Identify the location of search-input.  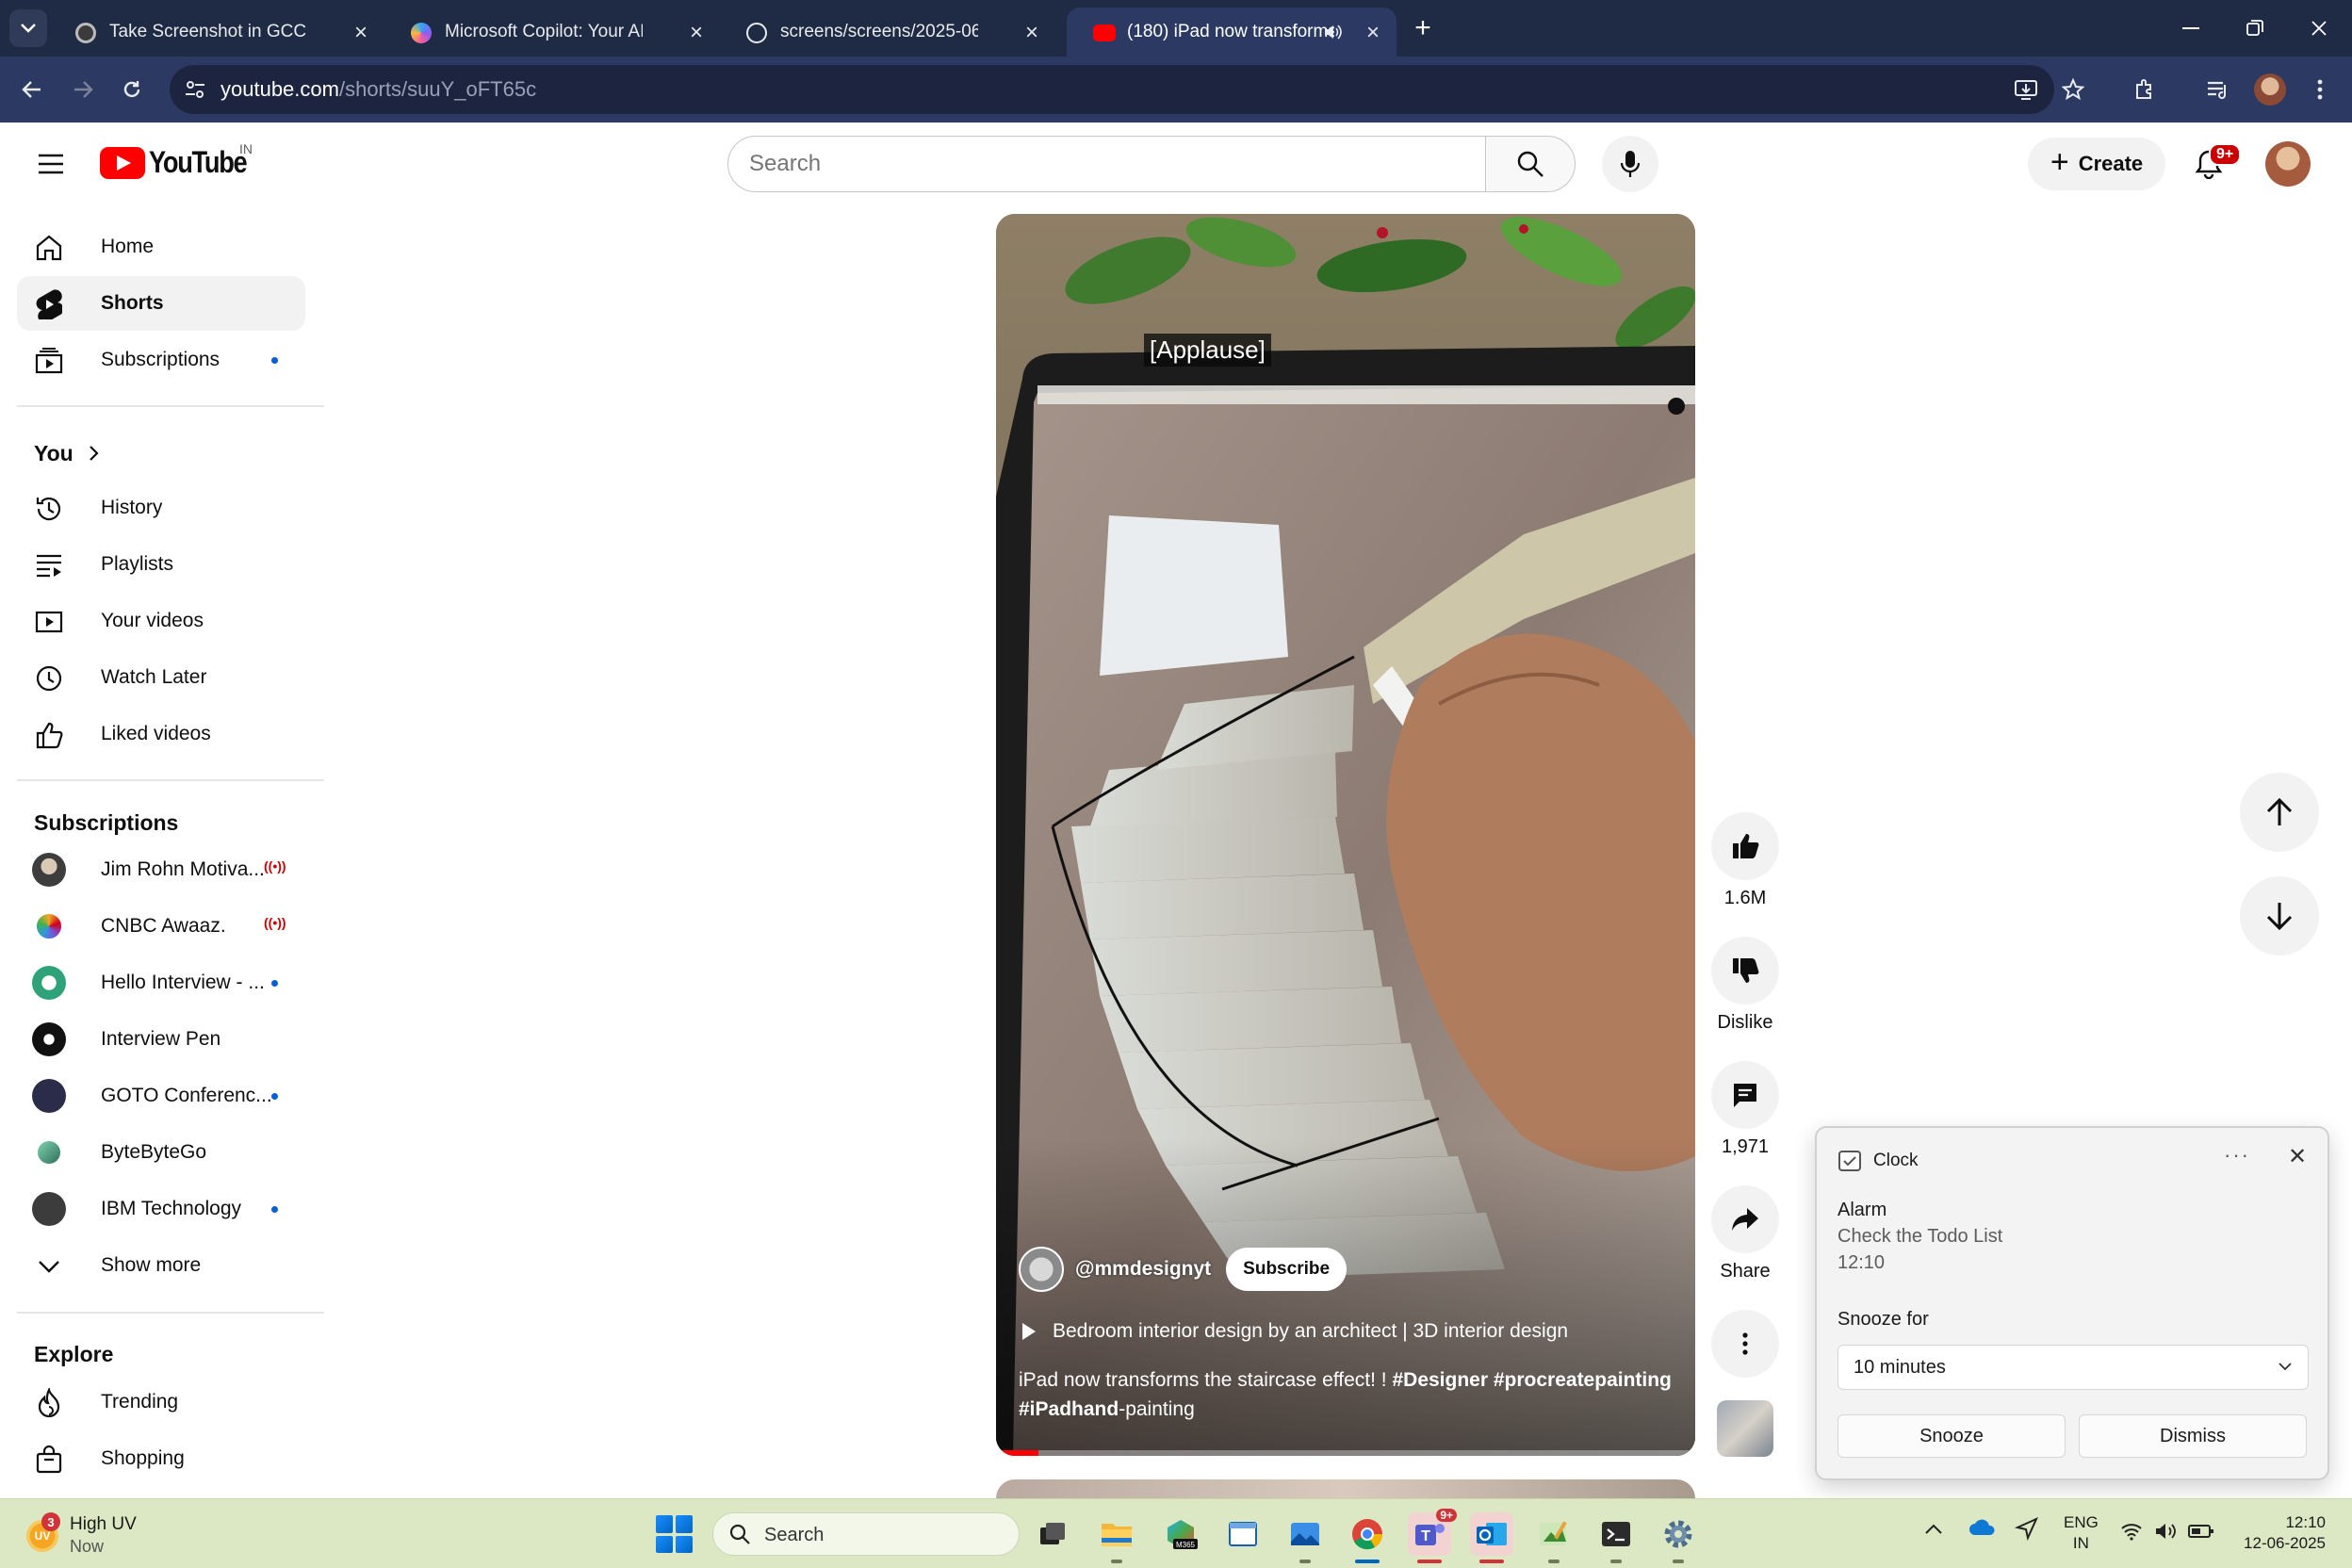
(1107, 164).